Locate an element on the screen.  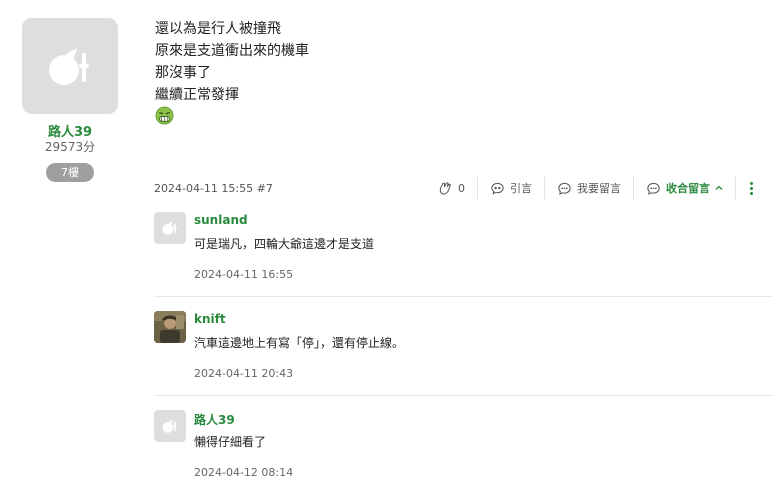
post-line: 還以為是行人被撞飛 is located at coordinates (218, 29).